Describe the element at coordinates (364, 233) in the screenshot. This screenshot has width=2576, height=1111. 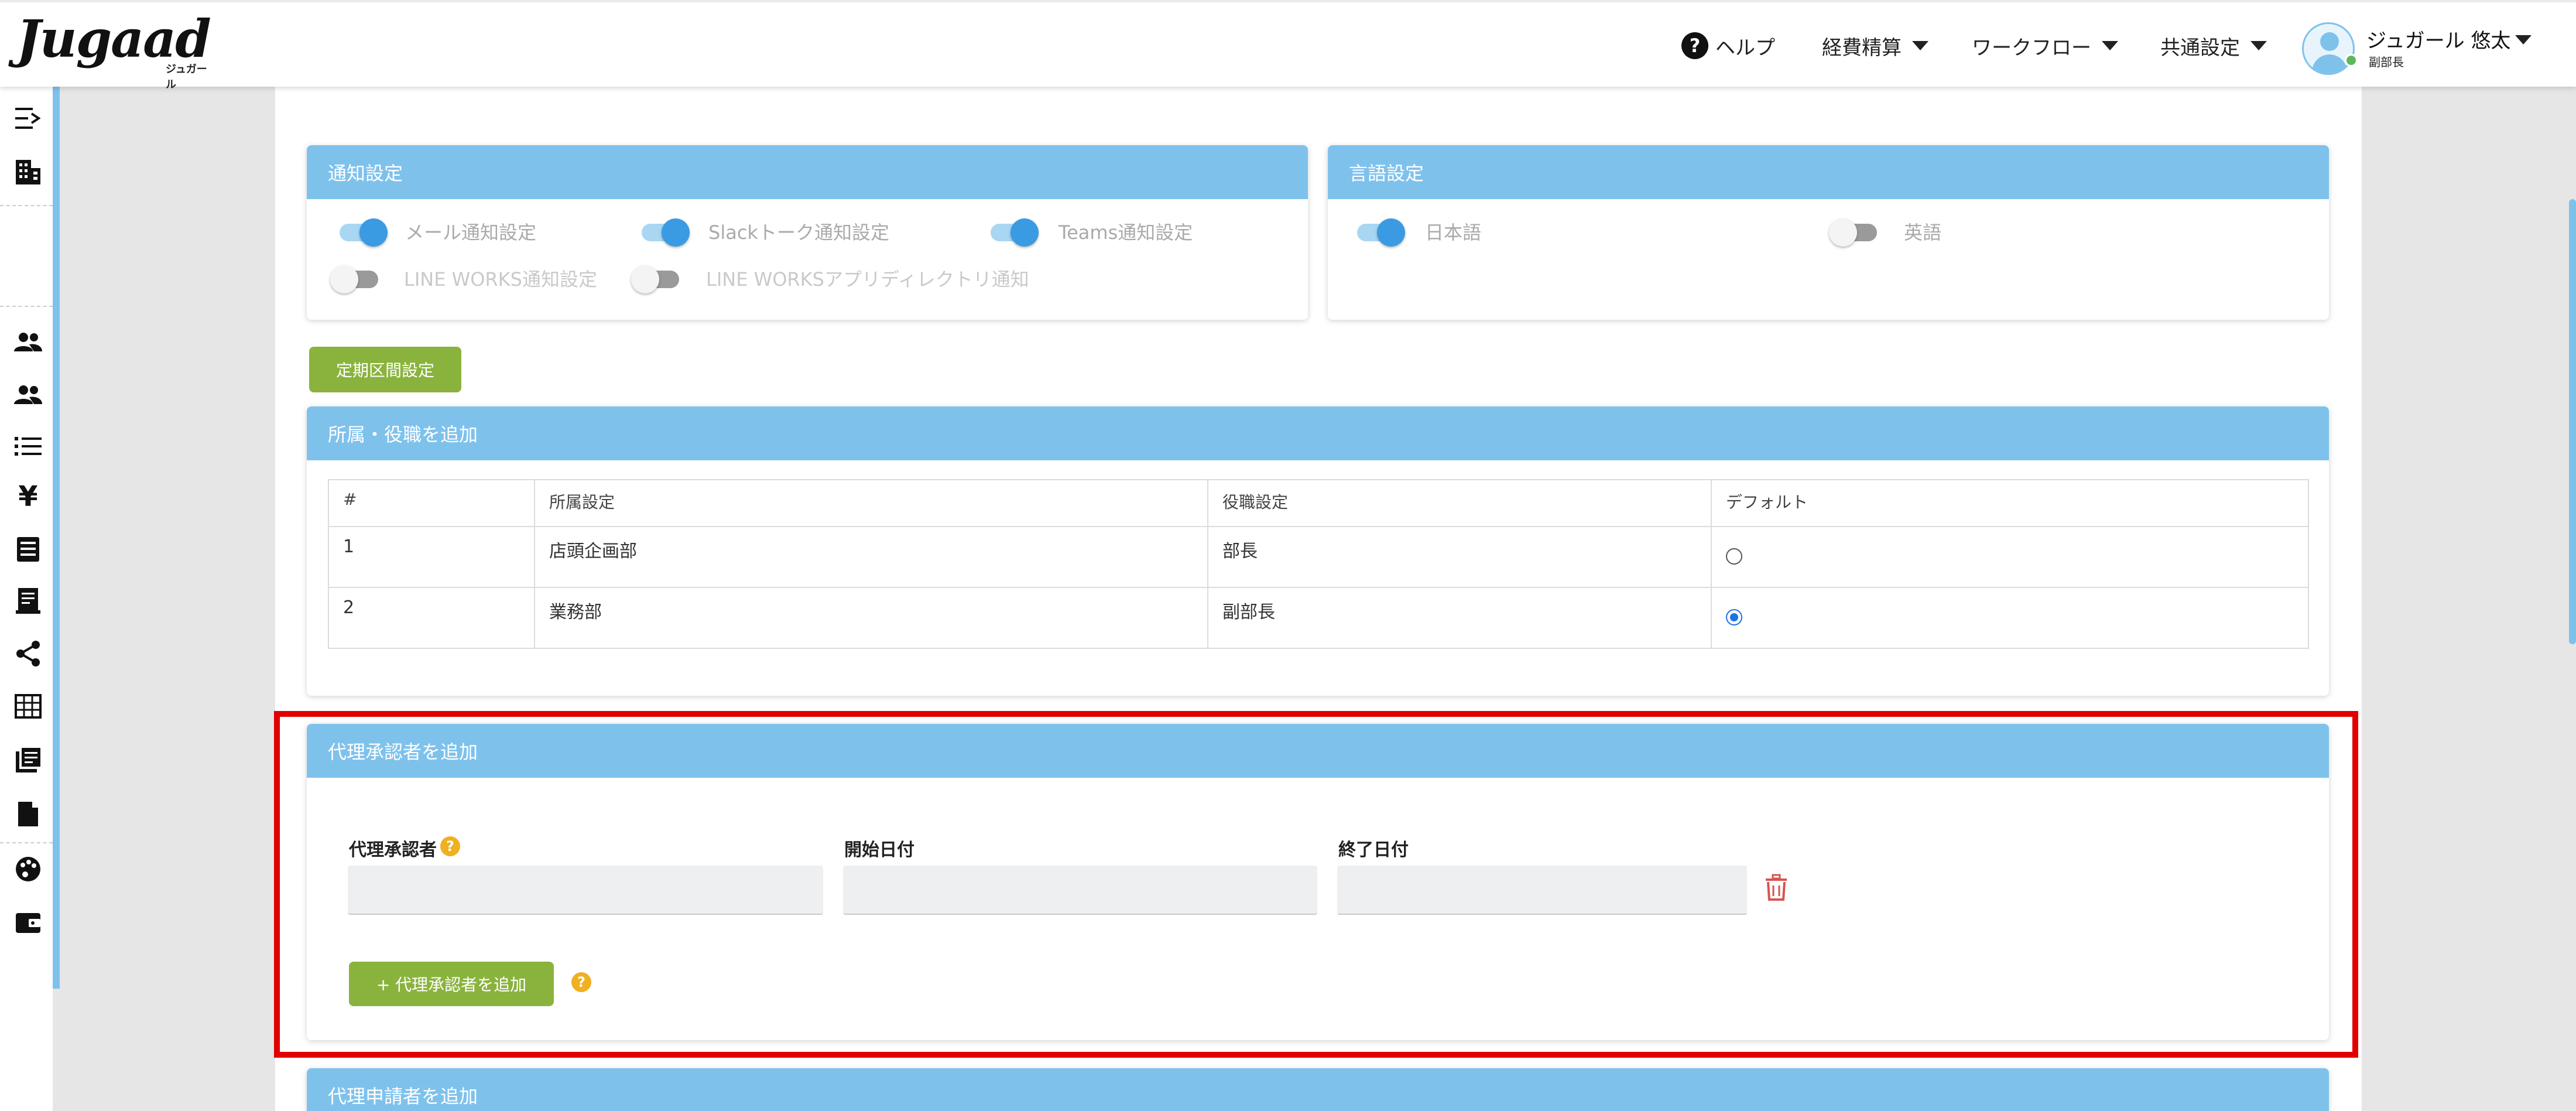
I see `mail-notify-toggle` at that location.